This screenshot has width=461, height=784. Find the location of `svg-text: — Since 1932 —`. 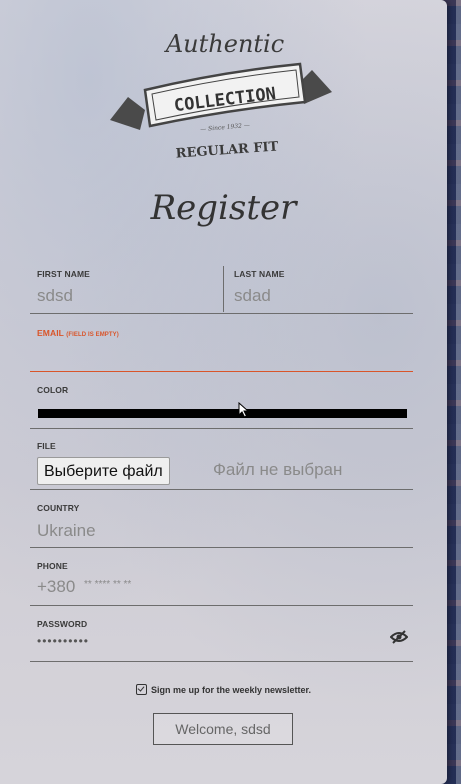

svg-text: — Since 1932 — is located at coordinates (225, 127).